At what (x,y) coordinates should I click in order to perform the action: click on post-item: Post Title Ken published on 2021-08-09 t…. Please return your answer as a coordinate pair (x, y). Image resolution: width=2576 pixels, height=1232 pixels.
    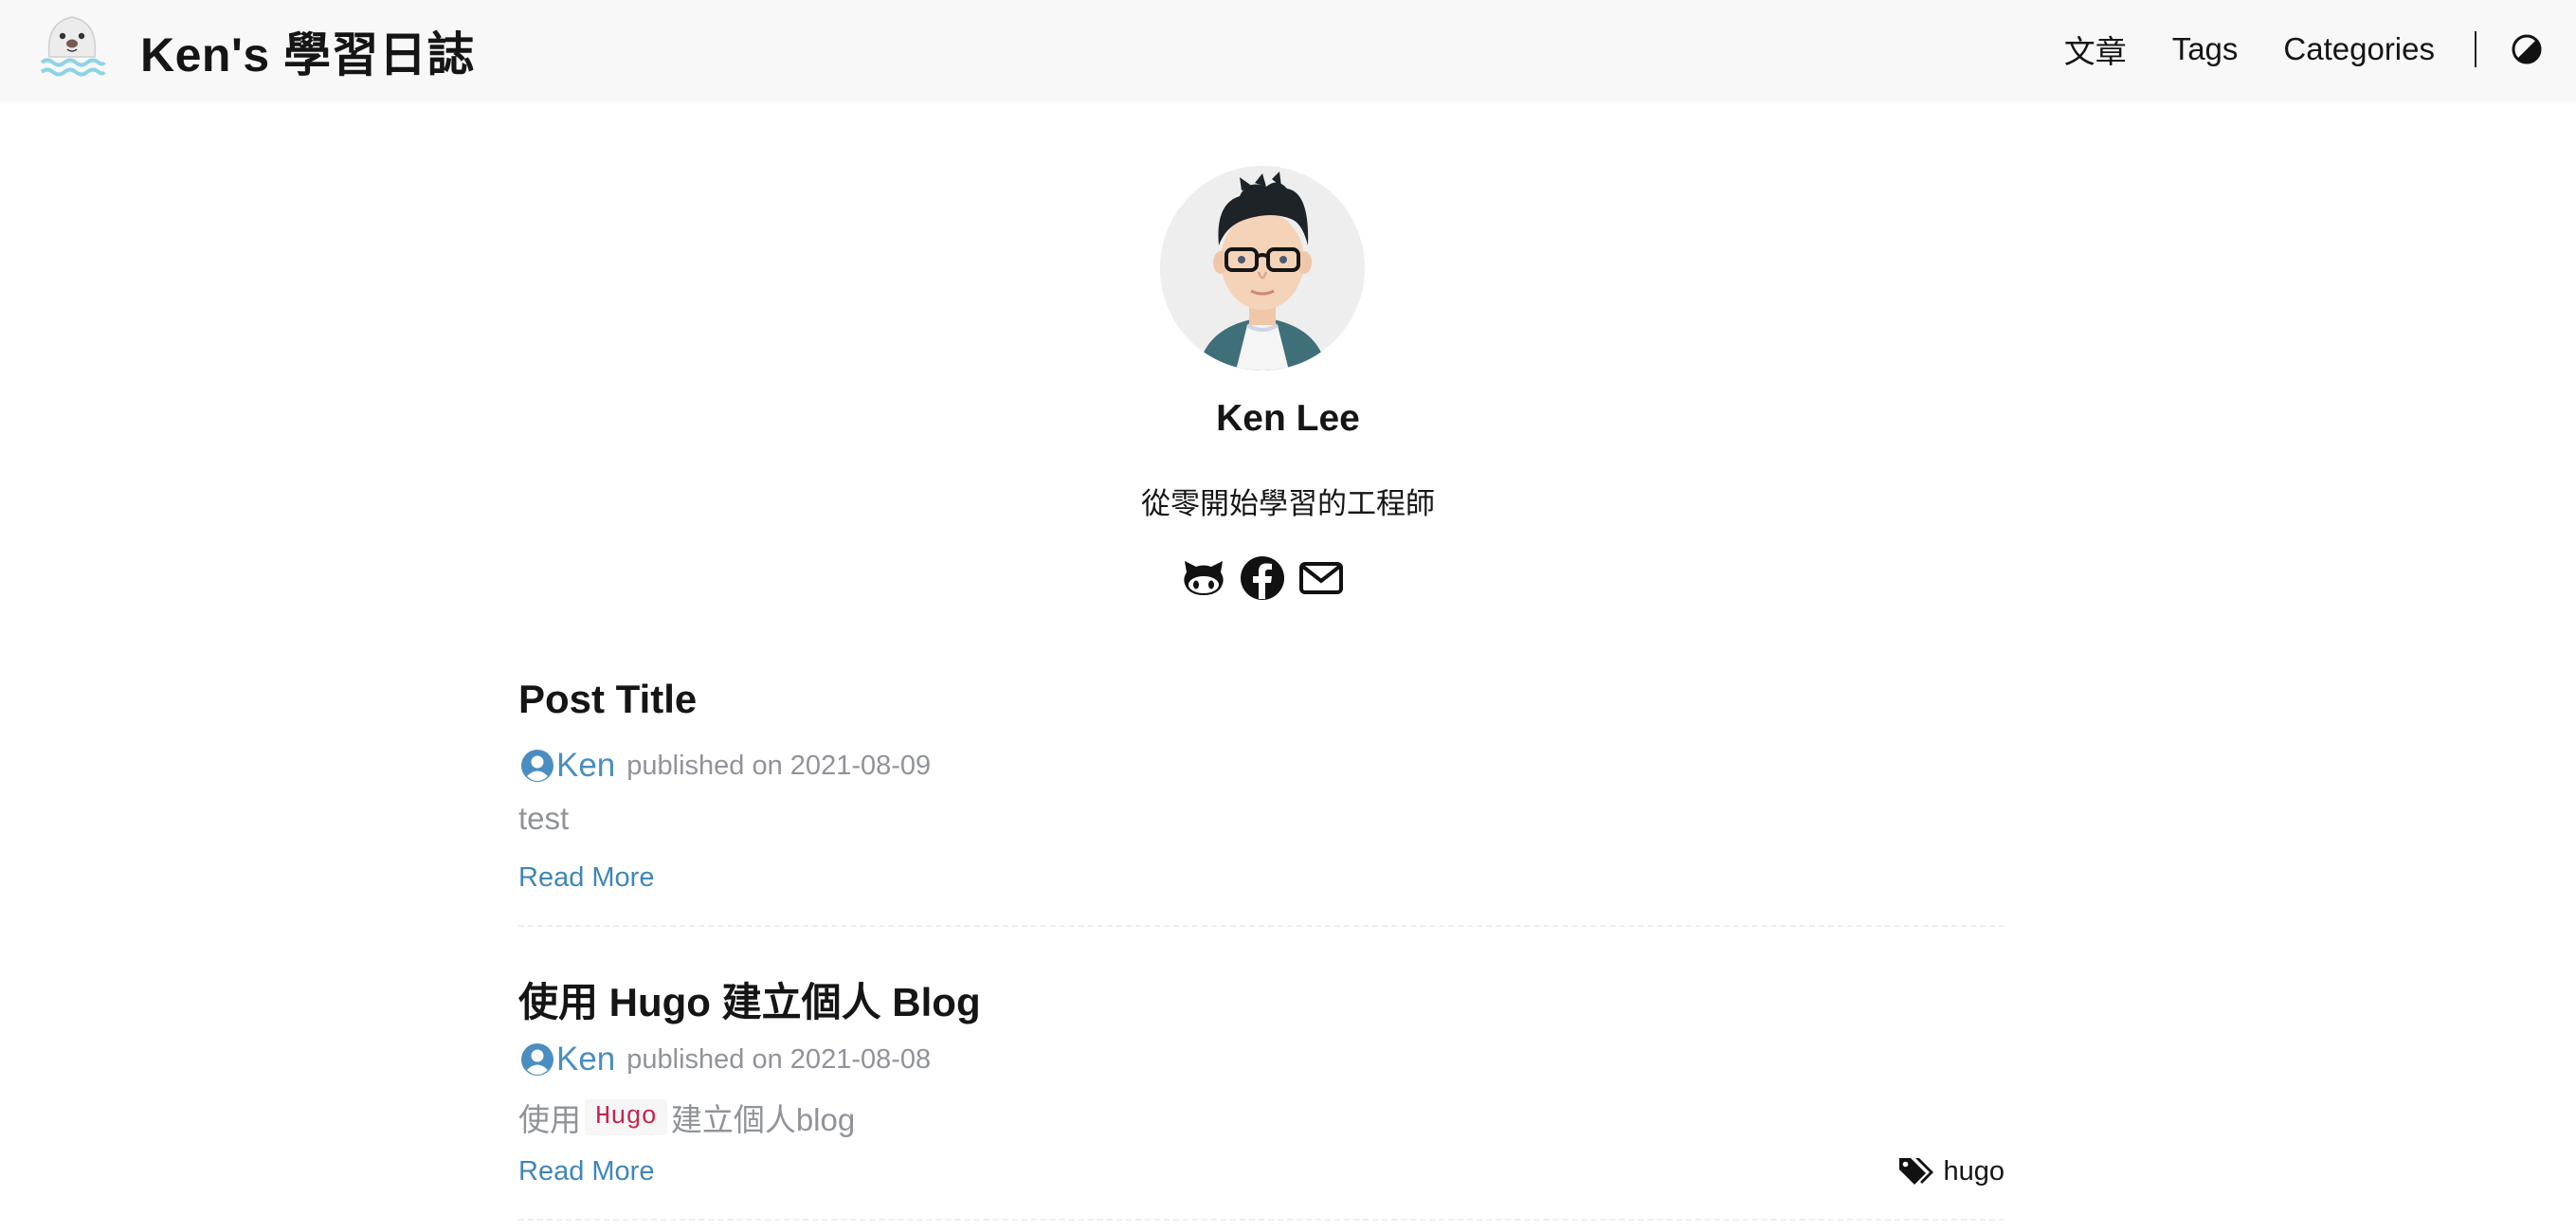
    Looking at the image, I should click on (1261, 800).